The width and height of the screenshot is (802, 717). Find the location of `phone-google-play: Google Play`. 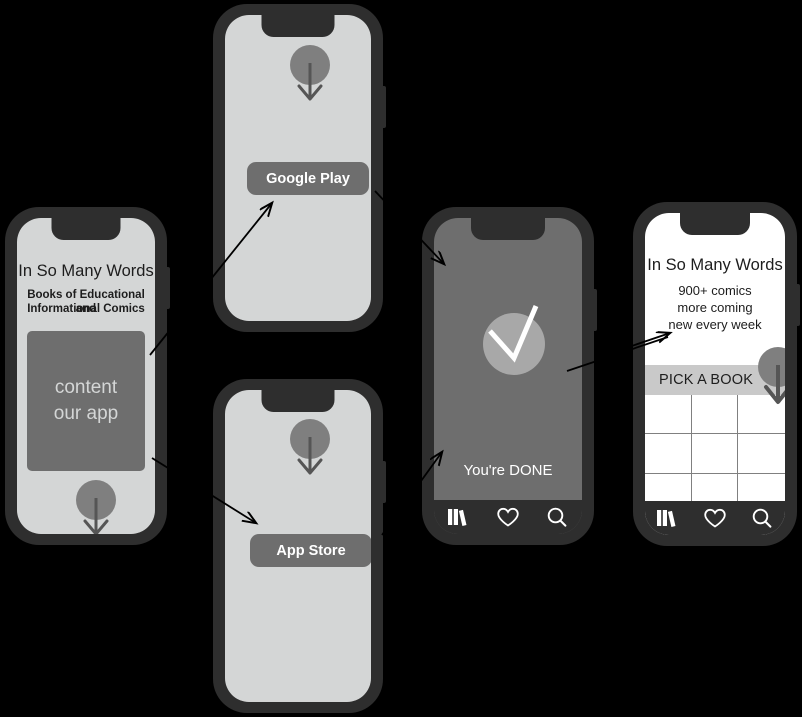

phone-google-play: Google Play is located at coordinates (299, 168).